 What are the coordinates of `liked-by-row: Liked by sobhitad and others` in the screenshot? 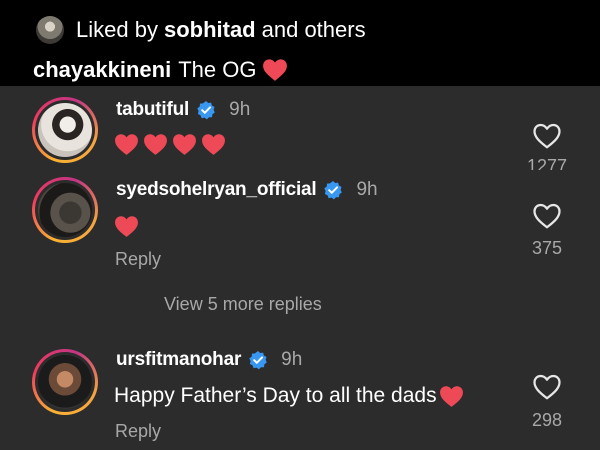 It's located at (201, 30).